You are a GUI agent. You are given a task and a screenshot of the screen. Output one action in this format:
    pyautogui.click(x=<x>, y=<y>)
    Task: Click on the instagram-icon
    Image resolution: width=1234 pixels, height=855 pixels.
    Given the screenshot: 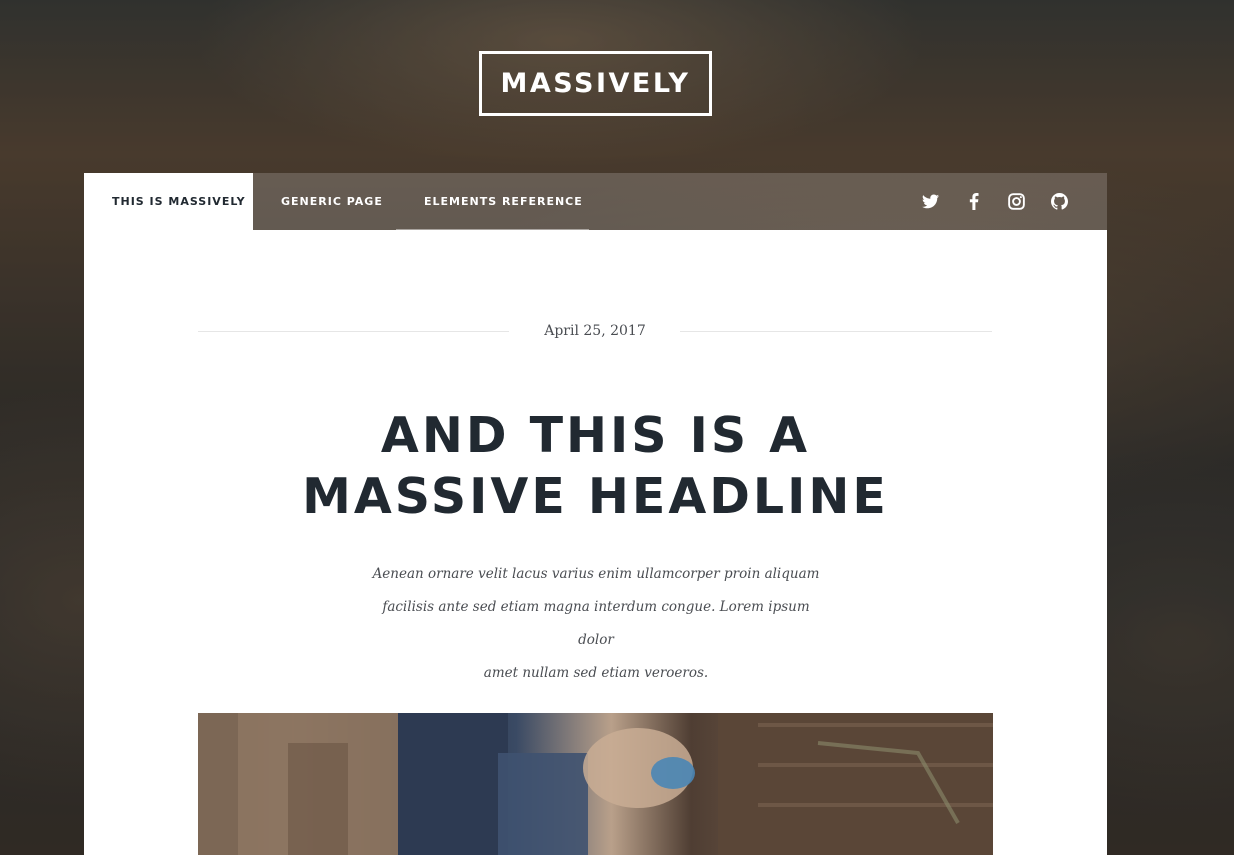 What is the action you would take?
    pyautogui.click(x=1016, y=201)
    